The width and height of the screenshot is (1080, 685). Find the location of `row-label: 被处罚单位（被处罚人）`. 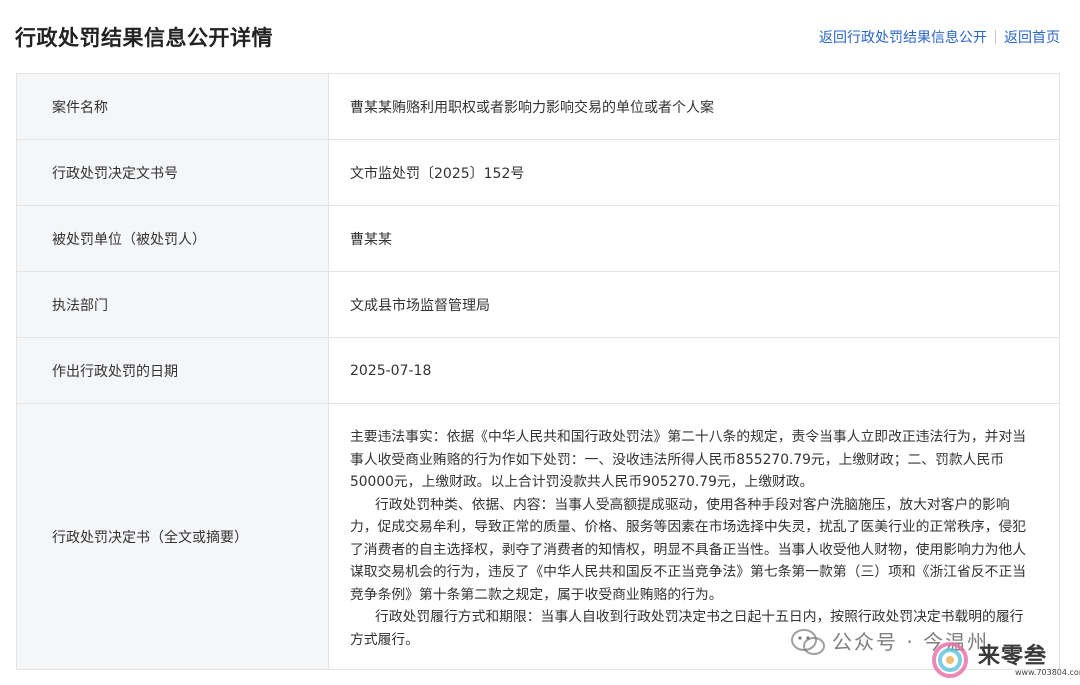

row-label: 被处罚单位（被处罚人） is located at coordinates (172, 238).